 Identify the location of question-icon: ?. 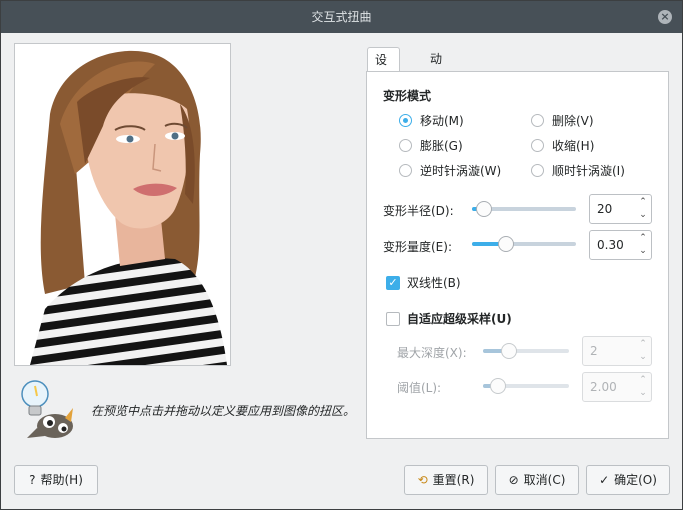
(32, 480).